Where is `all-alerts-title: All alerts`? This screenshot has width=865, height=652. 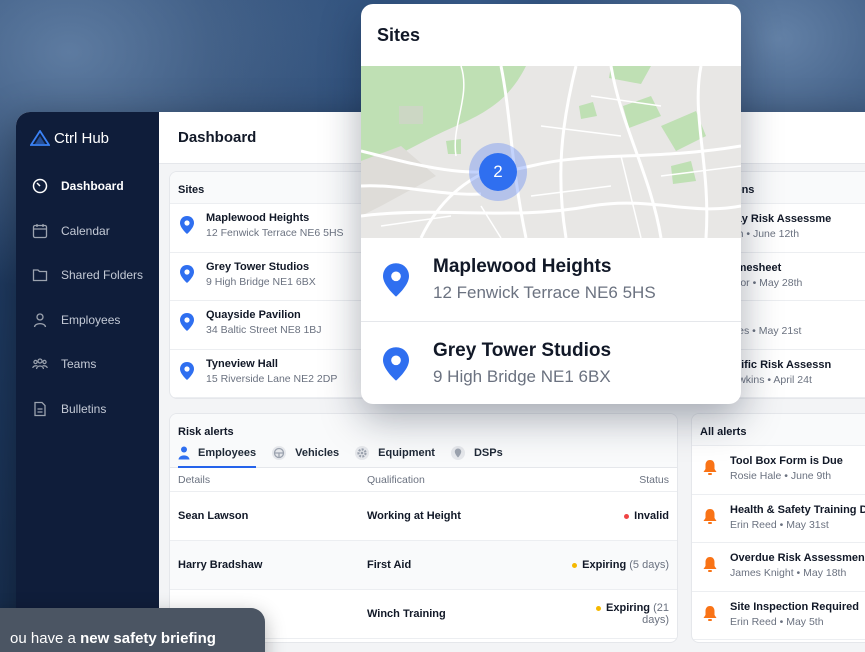 all-alerts-title: All alerts is located at coordinates (778, 430).